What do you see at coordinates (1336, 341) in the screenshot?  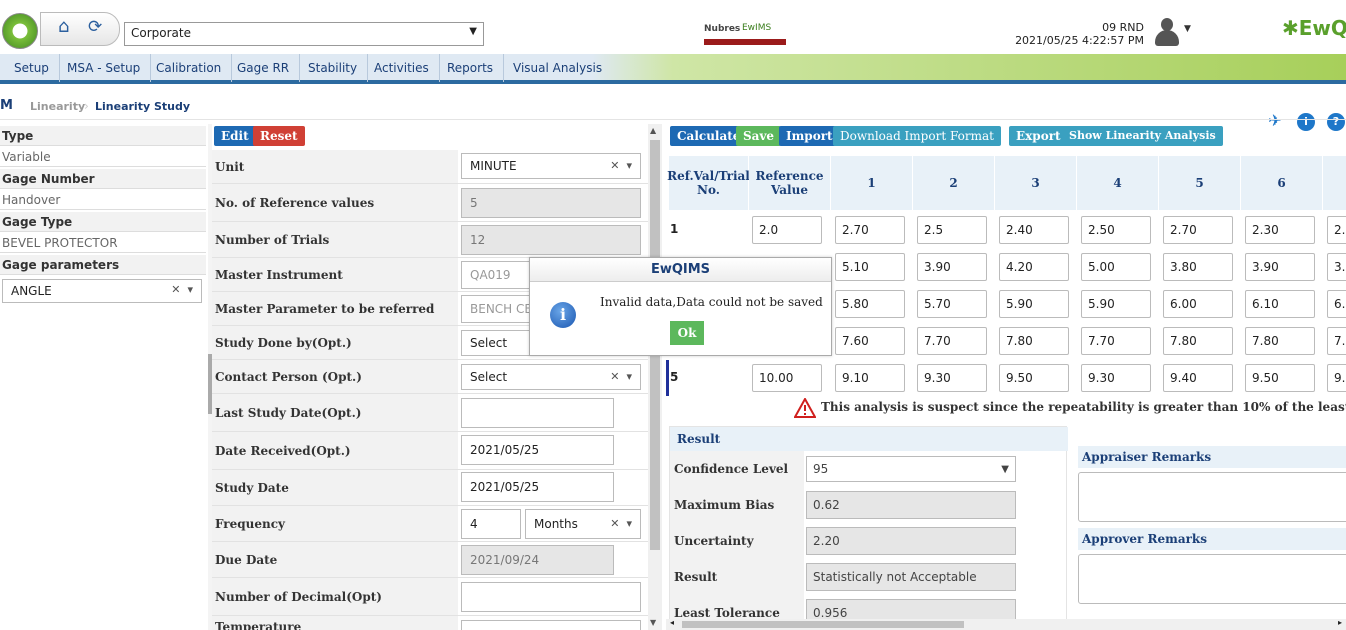 I see `trial-value-input: 7.8` at bounding box center [1336, 341].